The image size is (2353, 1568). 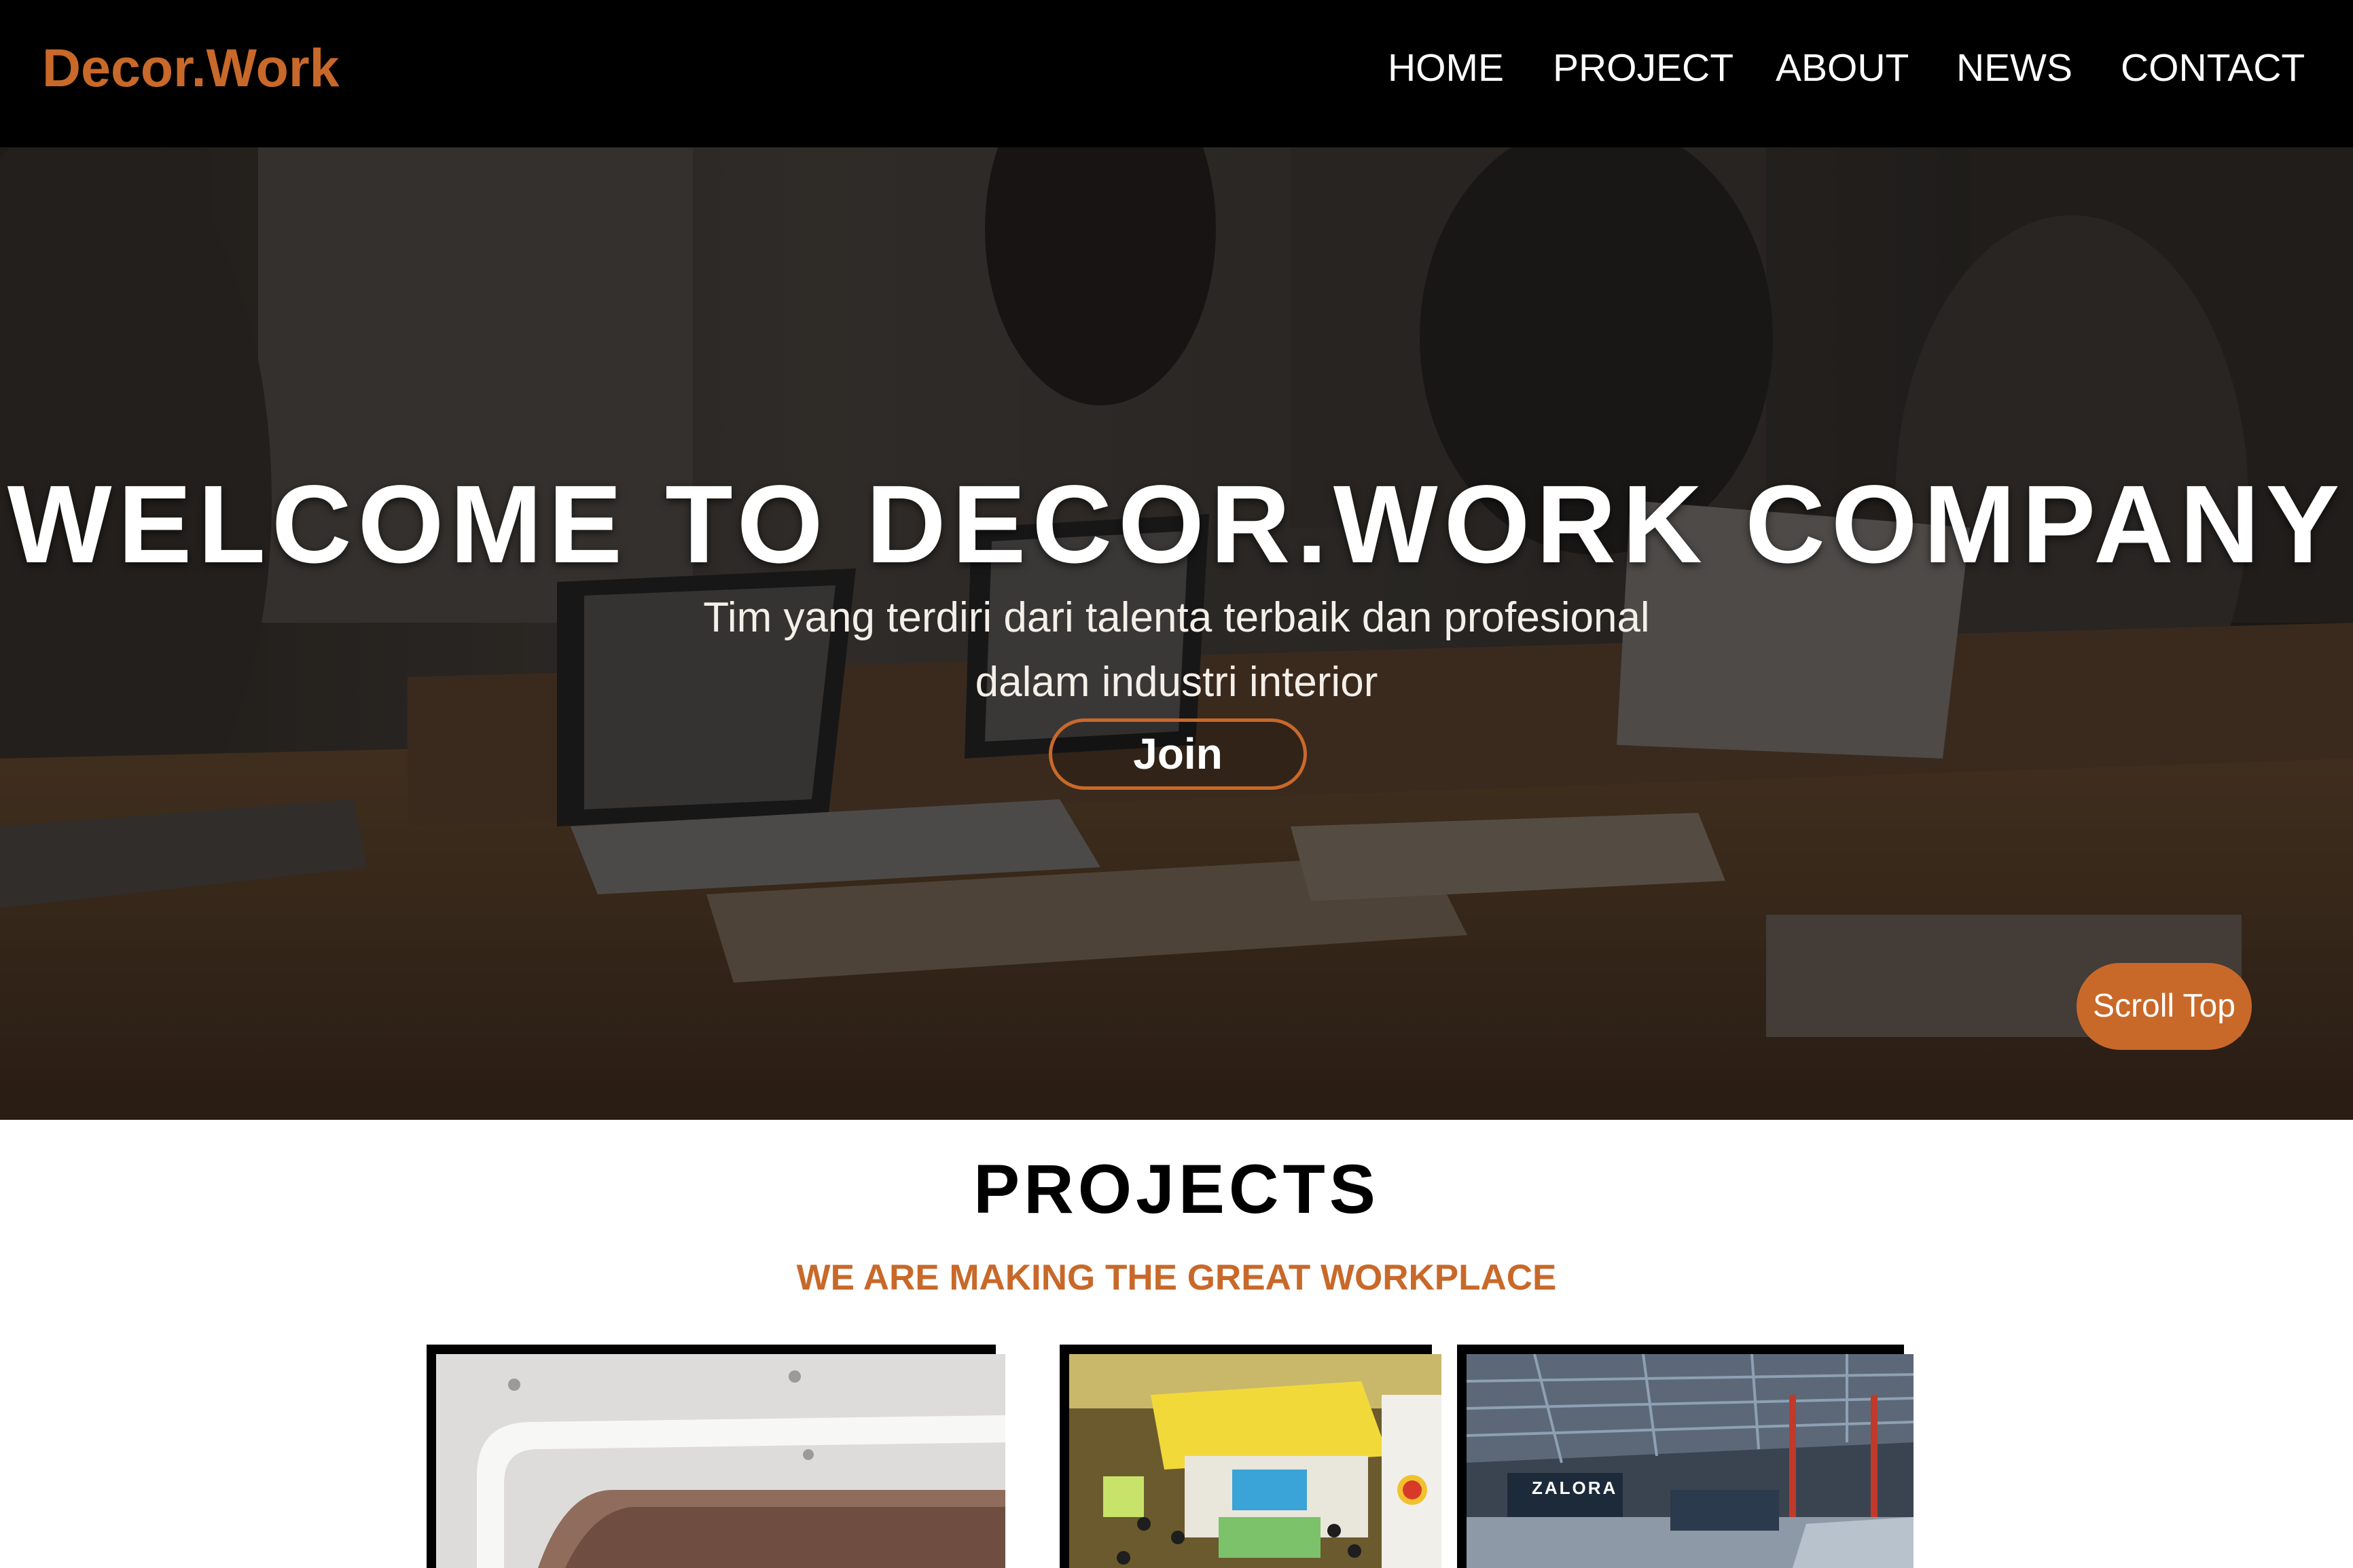 I want to click on nav-home: HOME, so click(x=1446, y=68).